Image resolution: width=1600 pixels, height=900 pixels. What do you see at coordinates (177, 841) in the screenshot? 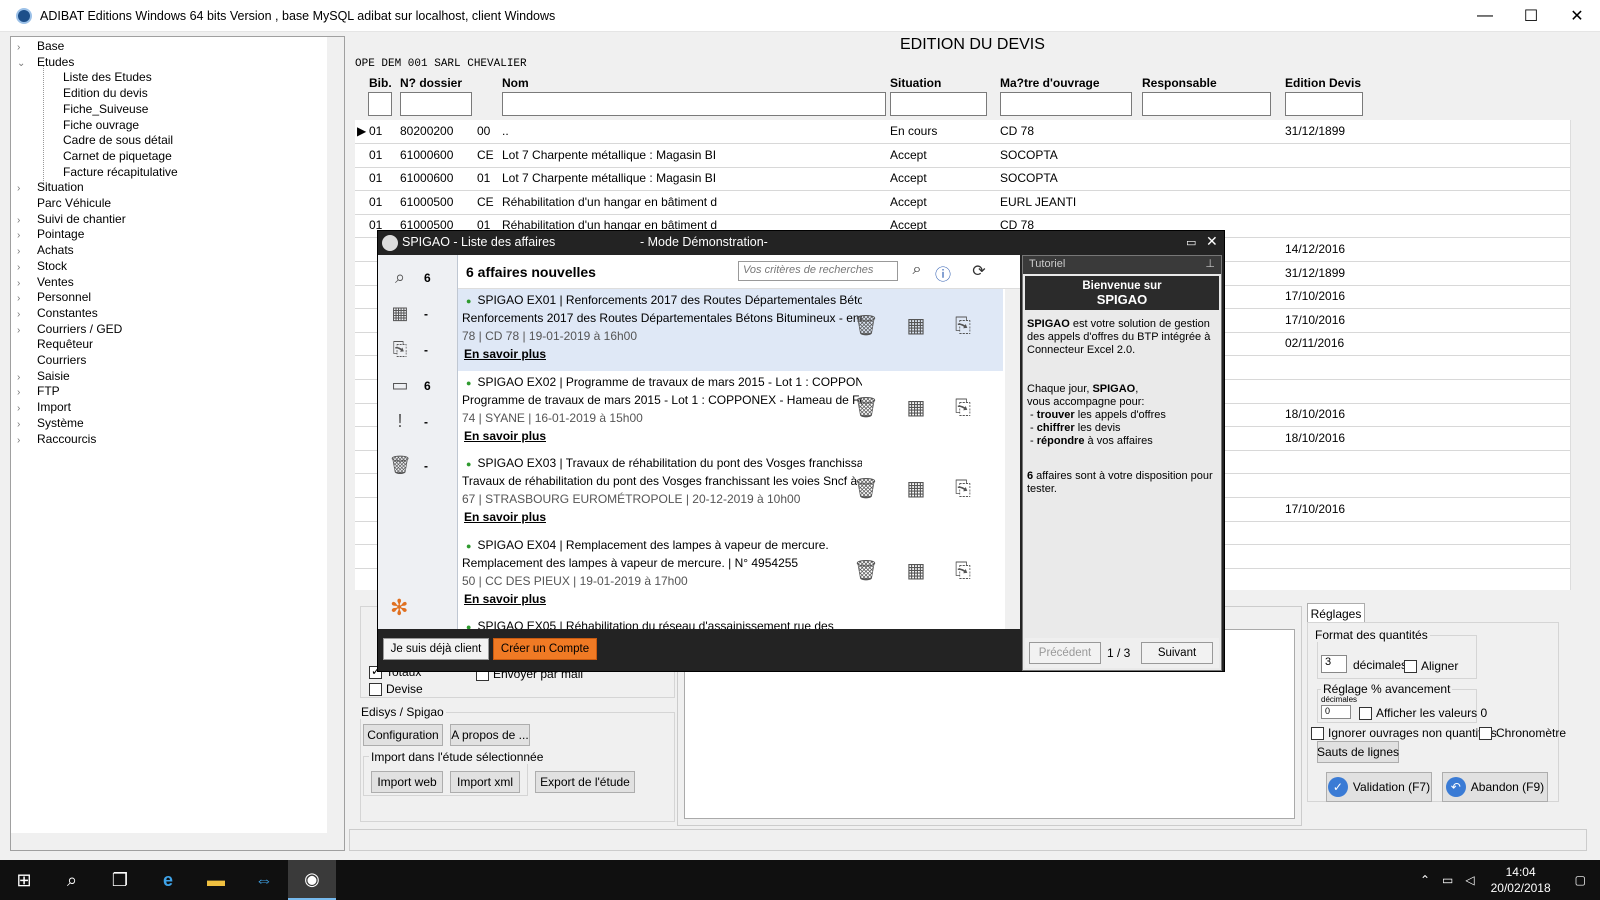
I see `tree-horizontal-scrollbar` at bounding box center [177, 841].